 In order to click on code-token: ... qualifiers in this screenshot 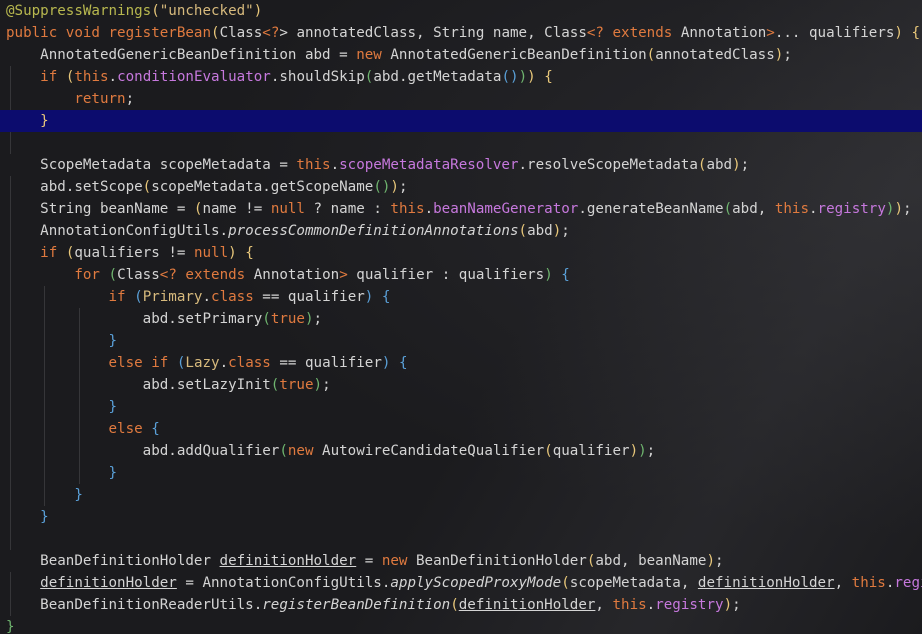, I will do `click(834, 33)`.